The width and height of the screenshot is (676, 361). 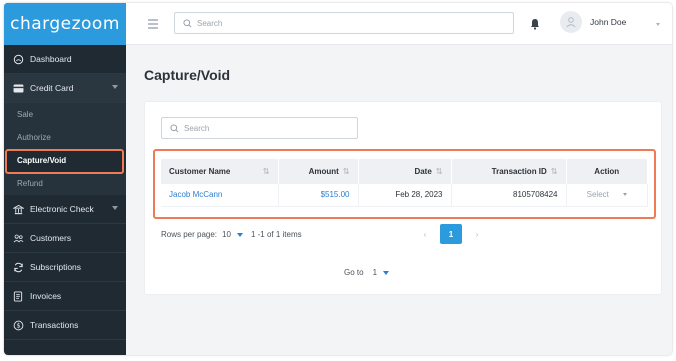 I want to click on user-menu: John Doe, so click(x=593, y=22).